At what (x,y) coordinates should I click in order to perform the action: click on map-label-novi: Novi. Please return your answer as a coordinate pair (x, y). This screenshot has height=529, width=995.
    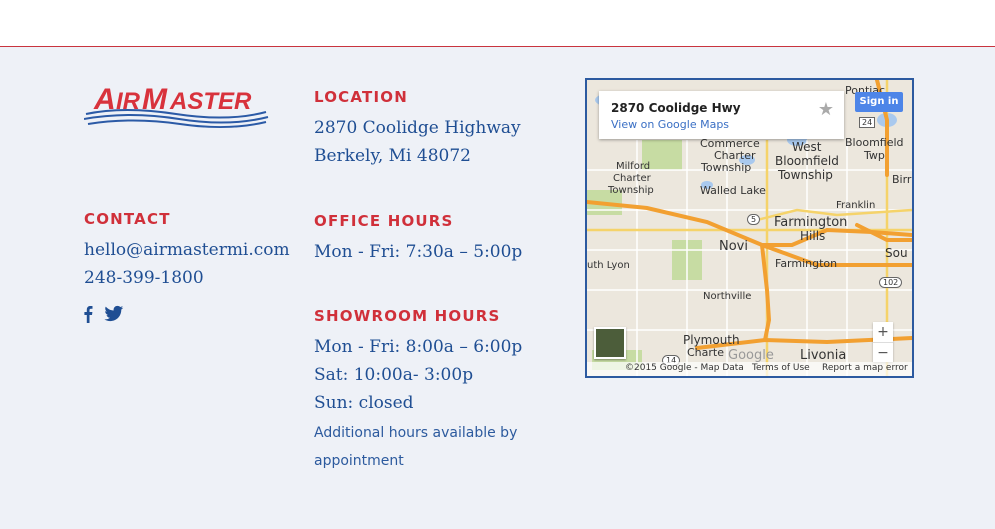
    Looking at the image, I should click on (733, 246).